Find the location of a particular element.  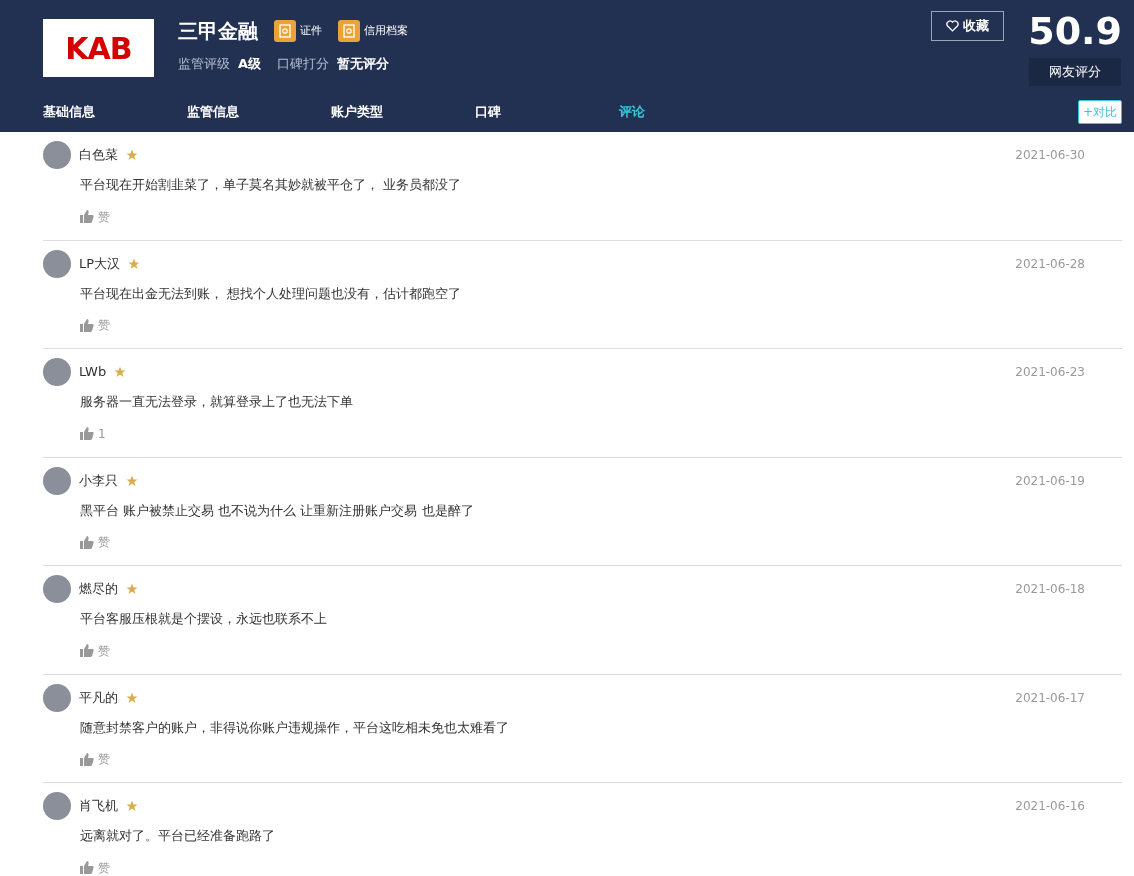

nav-tab: 评论 is located at coordinates (691, 112).